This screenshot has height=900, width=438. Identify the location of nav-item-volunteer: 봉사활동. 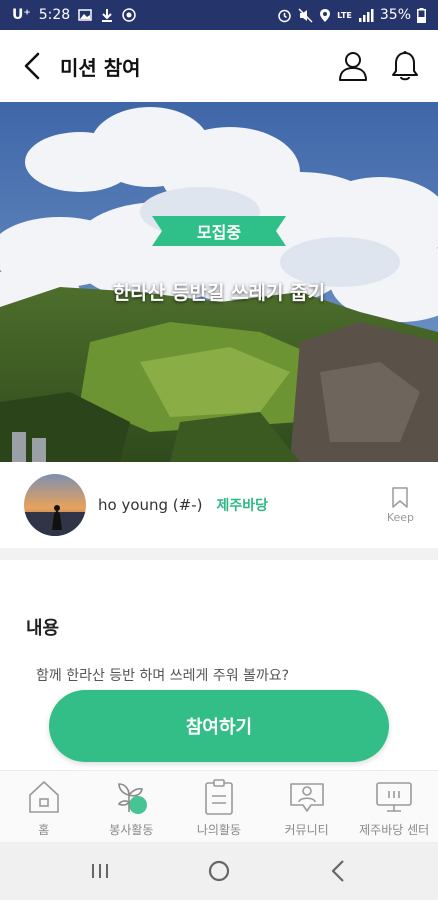
(132, 806).